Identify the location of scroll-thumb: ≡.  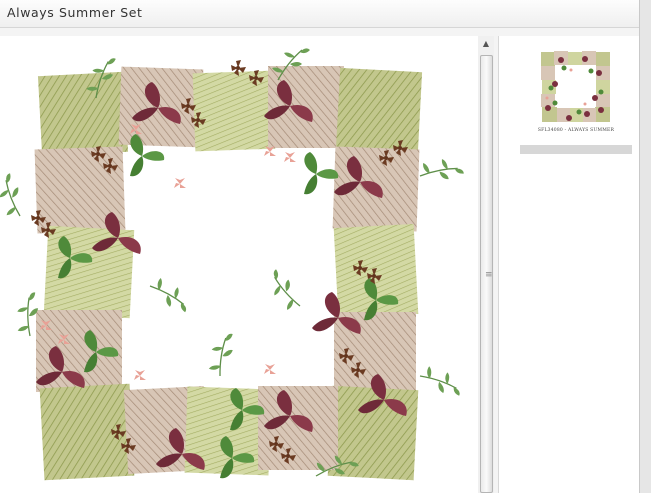
(486, 274).